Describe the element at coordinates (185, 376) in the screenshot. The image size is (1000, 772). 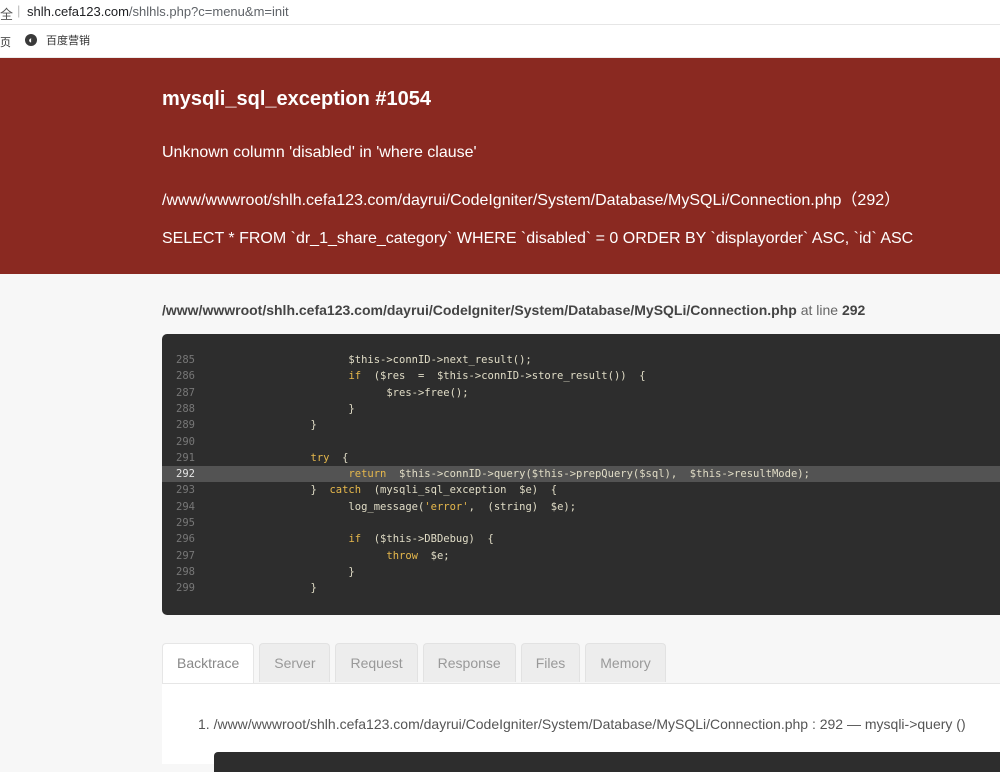
I see `line-number: 286` at that location.